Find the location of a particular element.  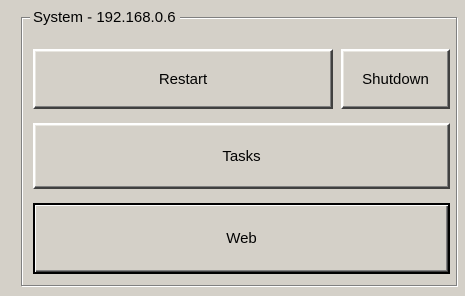

shutdown-button-label: Shutdown is located at coordinates (395, 79).